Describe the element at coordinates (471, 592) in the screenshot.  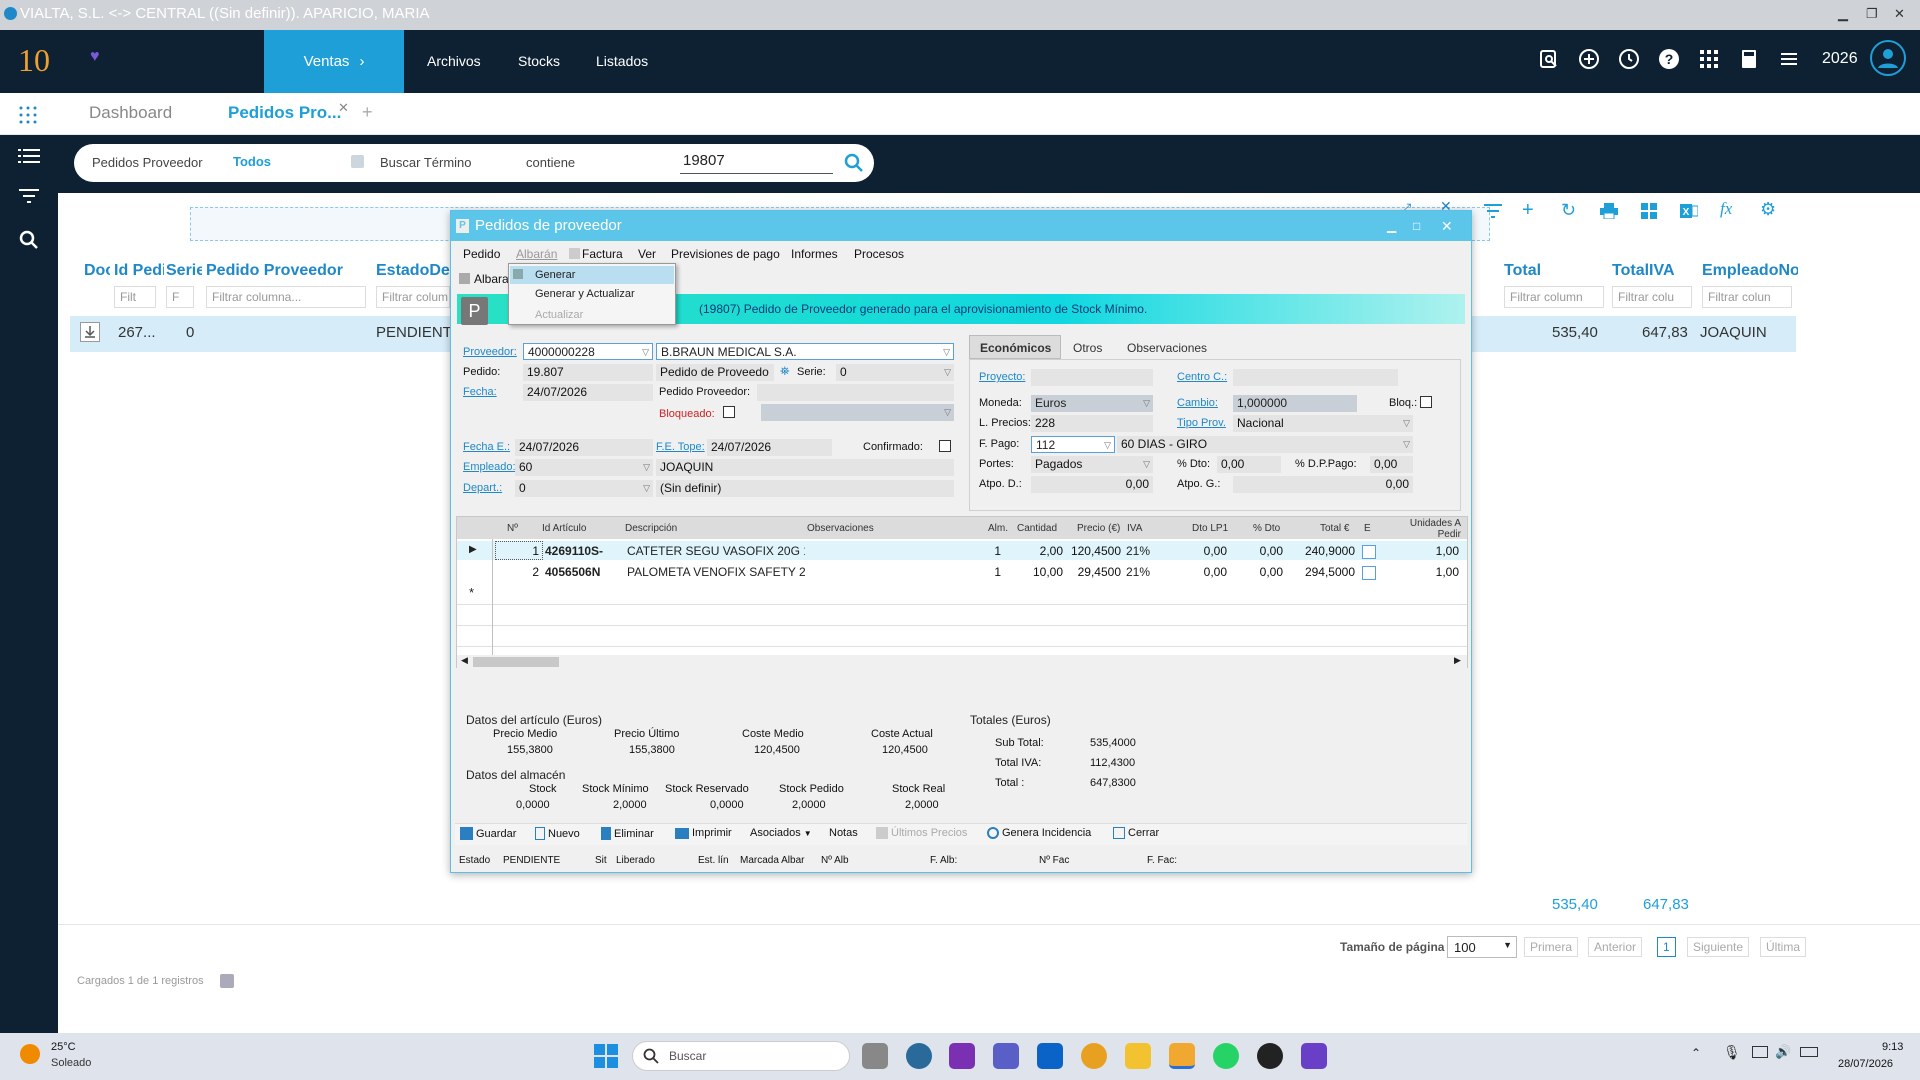
I see `new-row-icon: *` at that location.